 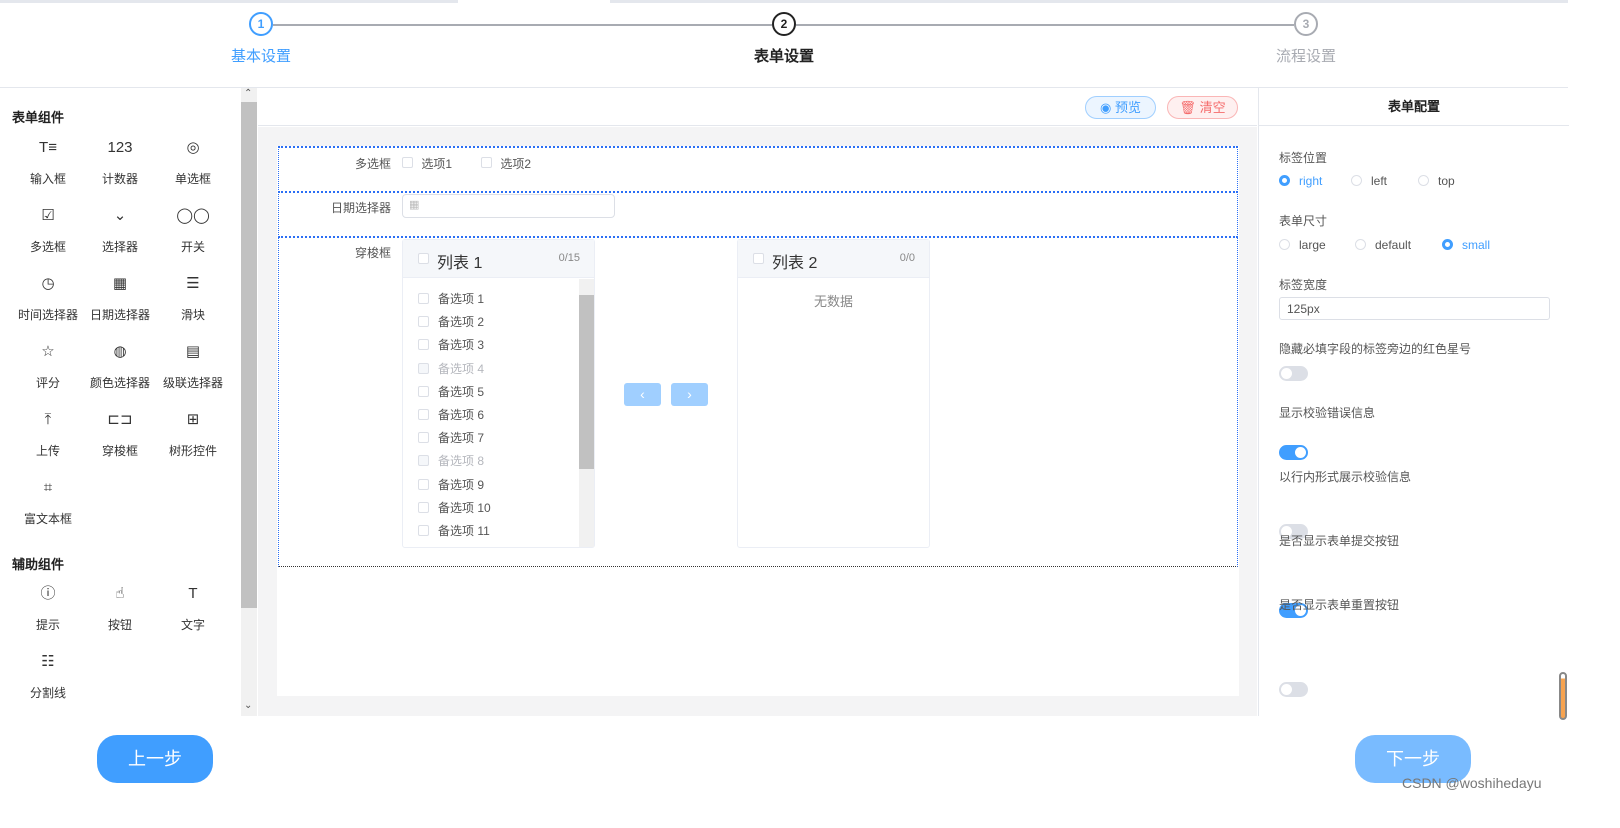 What do you see at coordinates (642, 394) in the screenshot?
I see `move-left-button: ‹` at bounding box center [642, 394].